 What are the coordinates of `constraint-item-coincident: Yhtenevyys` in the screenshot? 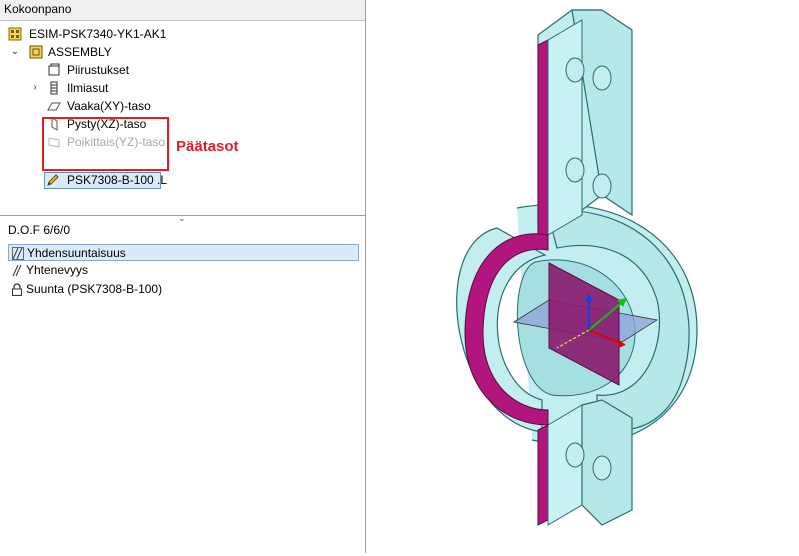 It's located at (183, 270).